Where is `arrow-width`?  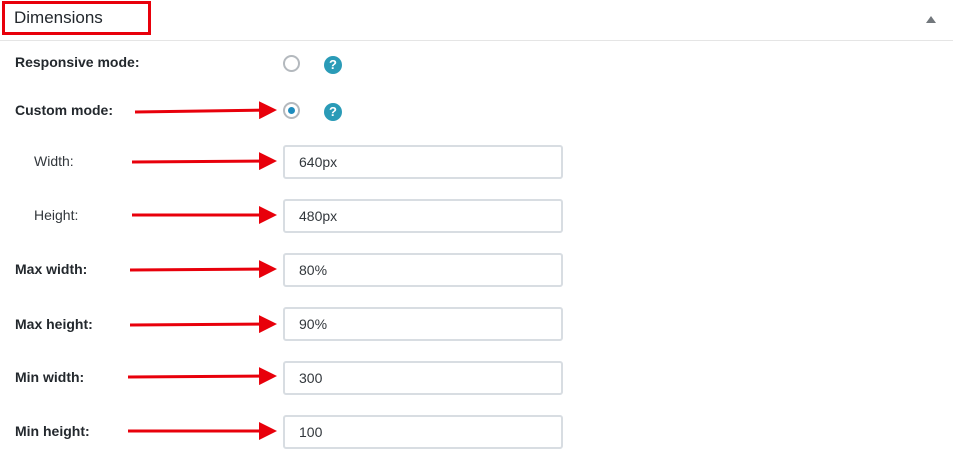
arrow-width is located at coordinates (204, 161).